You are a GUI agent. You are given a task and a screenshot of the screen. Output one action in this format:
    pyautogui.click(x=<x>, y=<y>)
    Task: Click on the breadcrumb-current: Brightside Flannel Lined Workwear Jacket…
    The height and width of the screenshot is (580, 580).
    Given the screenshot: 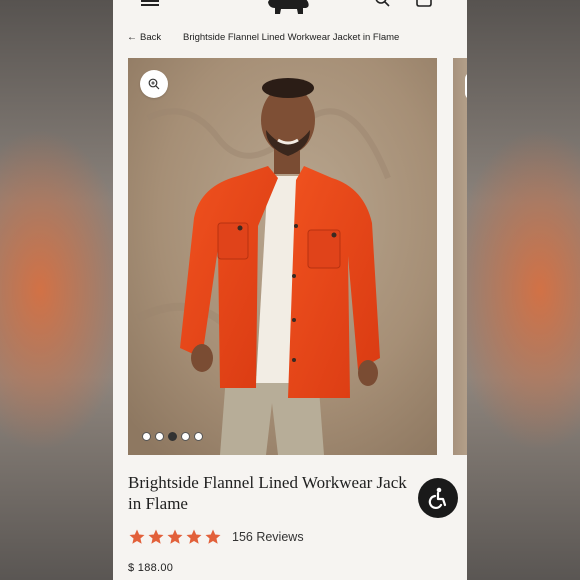 What is the action you would take?
    pyautogui.click(x=291, y=37)
    